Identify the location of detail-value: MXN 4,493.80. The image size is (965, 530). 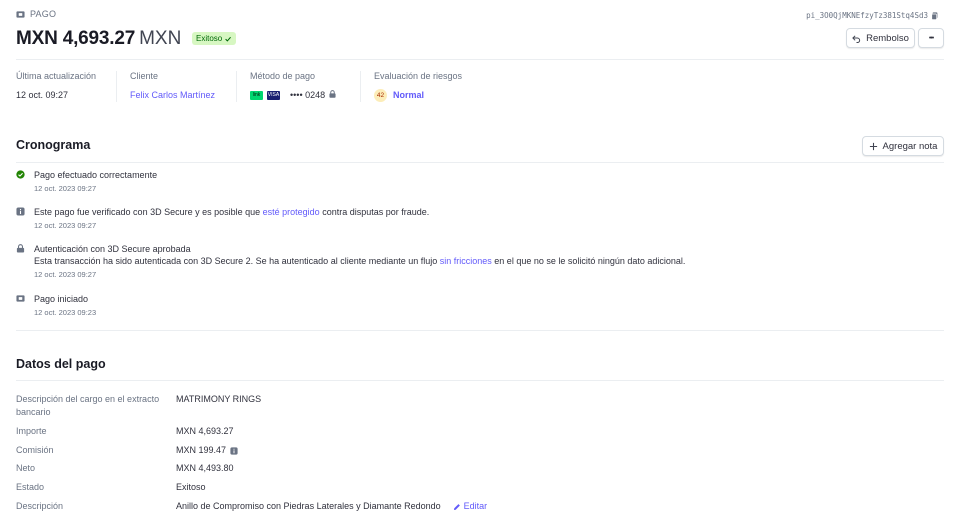
(205, 468).